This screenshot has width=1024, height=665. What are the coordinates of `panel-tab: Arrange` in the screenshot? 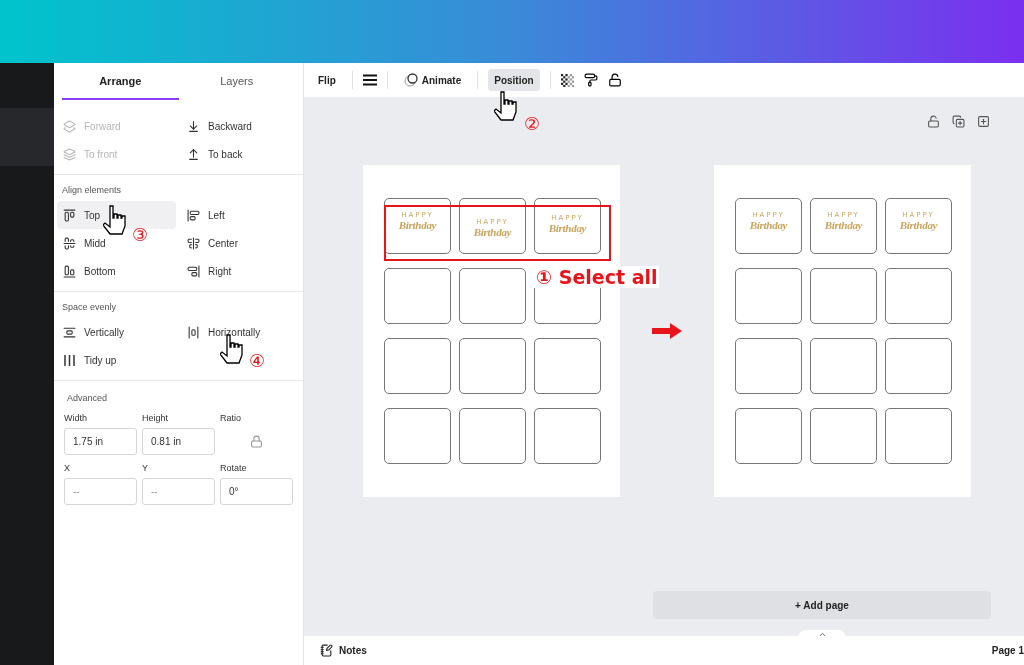 It's located at (120, 81).